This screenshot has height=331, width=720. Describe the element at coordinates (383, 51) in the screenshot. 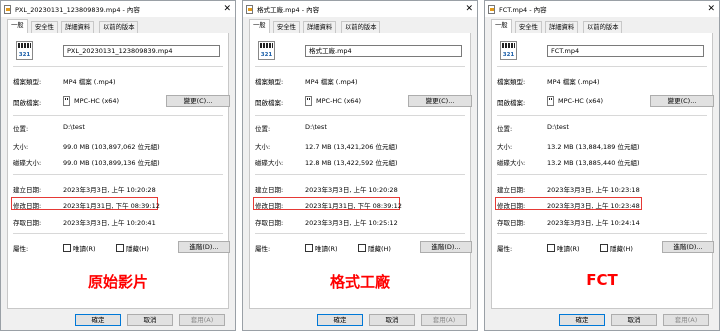

I see `filename-input: 格式工廠.mp4` at that location.